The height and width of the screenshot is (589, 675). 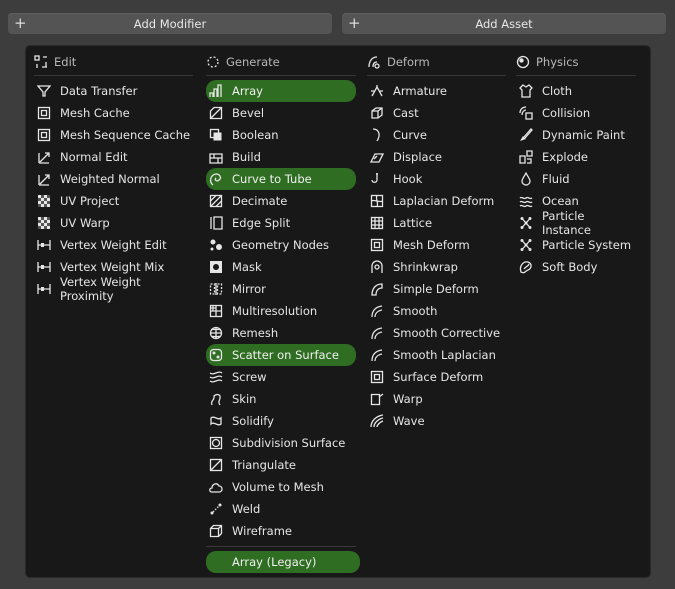 I want to click on menu-item-edge-split: Edge Split, so click(x=281, y=223).